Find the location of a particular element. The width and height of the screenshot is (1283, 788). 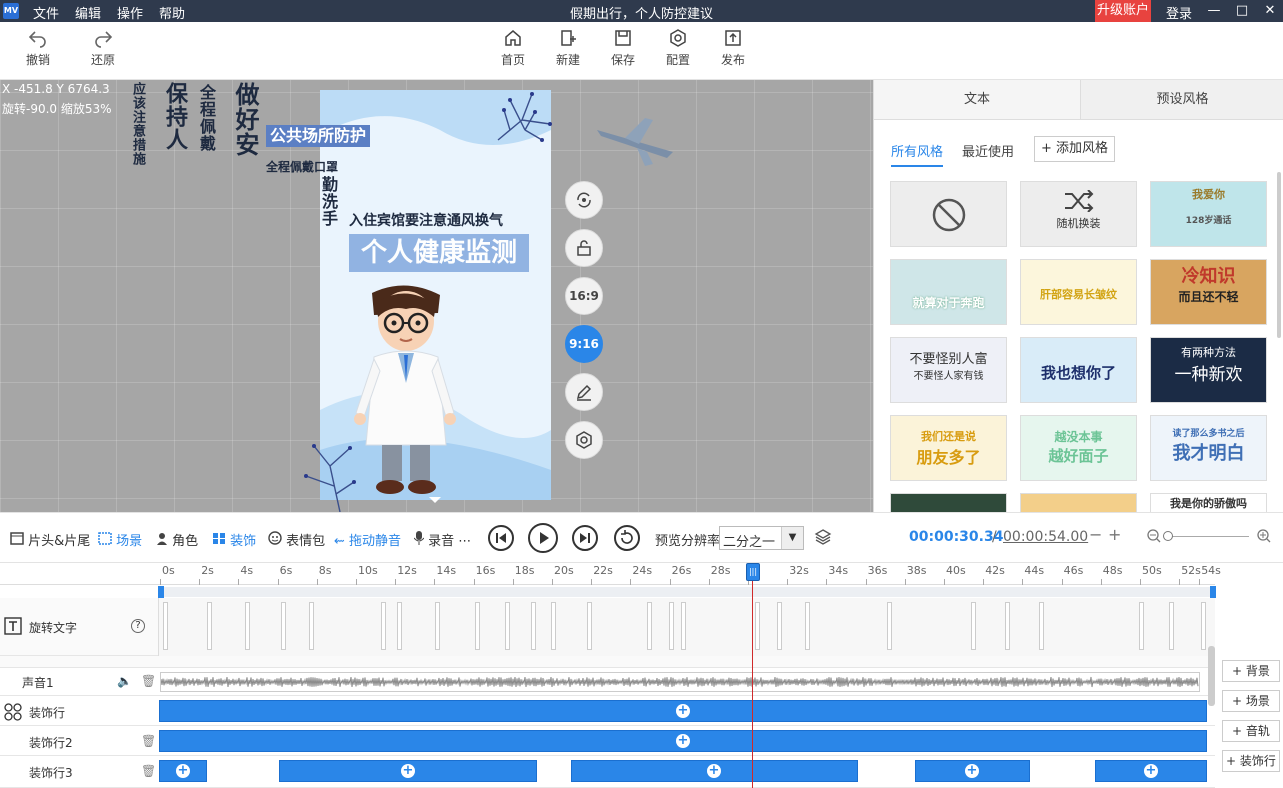

style-thumb-10: 读了那么多书之后 我才明白 is located at coordinates (1208, 448).